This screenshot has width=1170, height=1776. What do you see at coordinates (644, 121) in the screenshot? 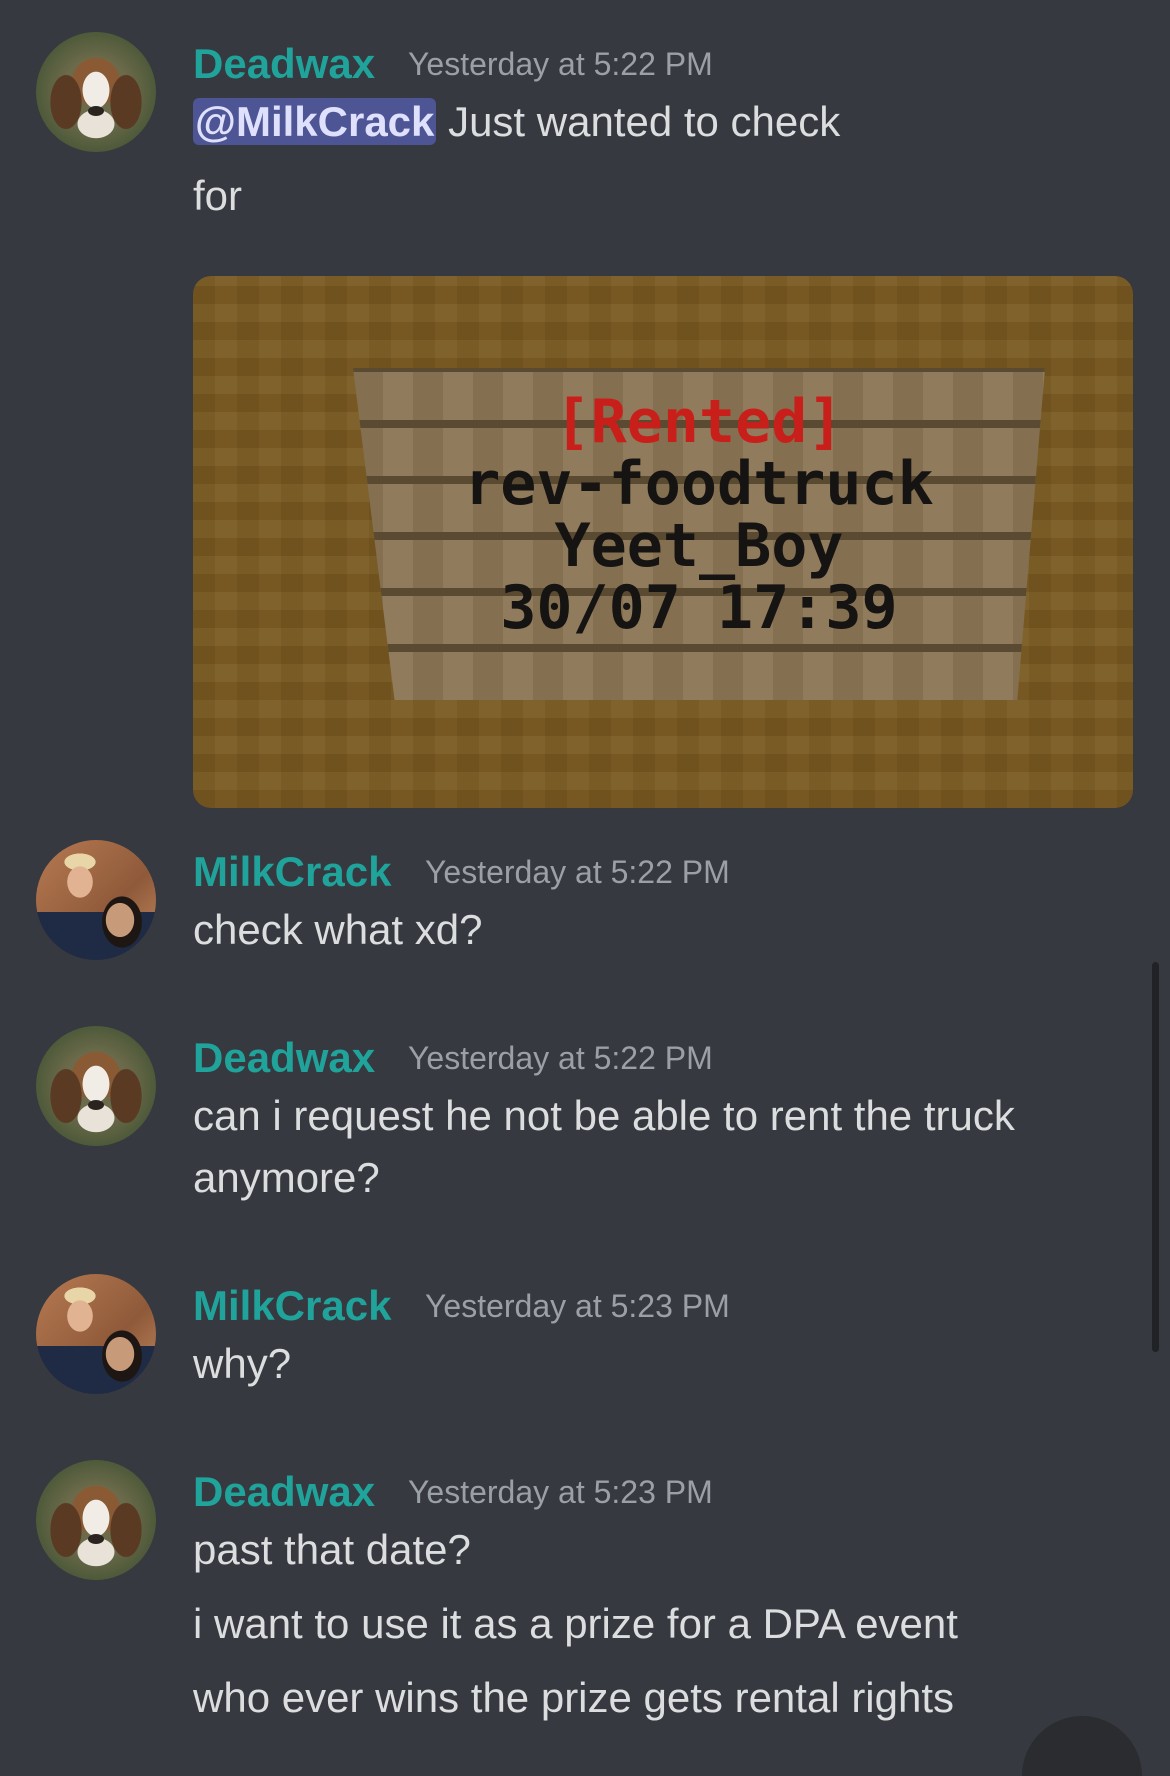
I see `message-text-segment: Just wanted to check` at bounding box center [644, 121].